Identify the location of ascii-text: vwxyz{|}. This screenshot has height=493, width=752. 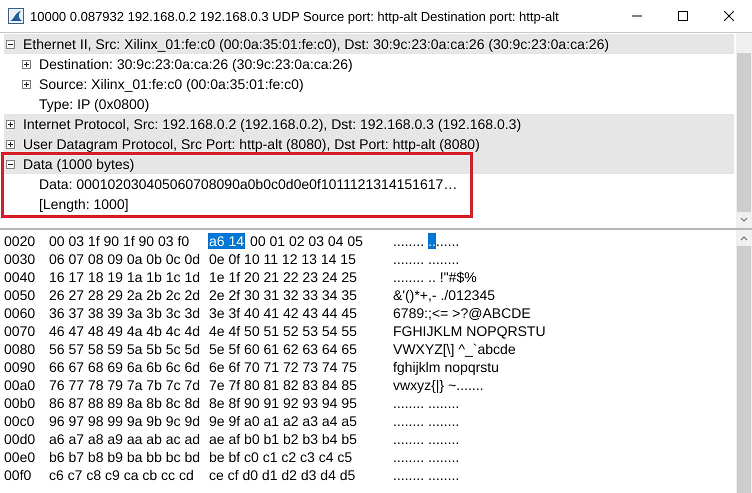
(418, 385).